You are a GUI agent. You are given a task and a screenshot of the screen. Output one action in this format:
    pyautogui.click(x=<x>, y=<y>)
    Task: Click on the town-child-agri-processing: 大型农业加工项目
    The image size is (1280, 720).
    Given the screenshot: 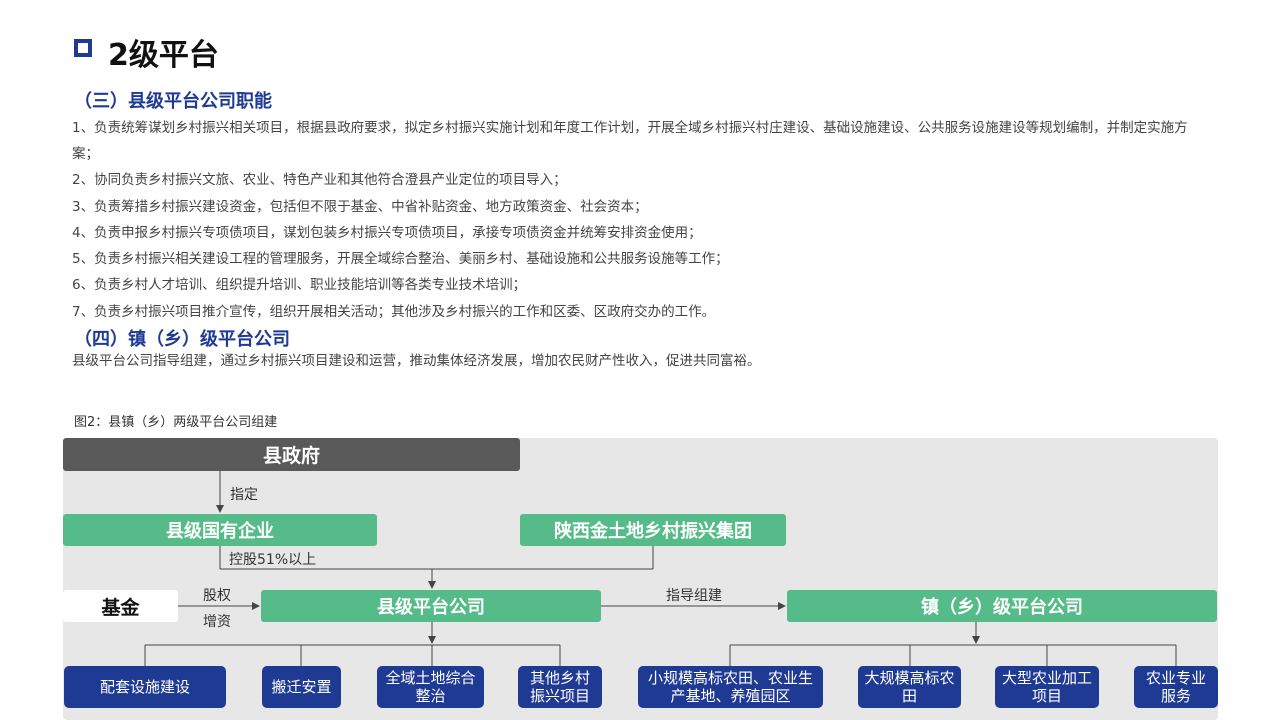 What is the action you would take?
    pyautogui.click(x=1047, y=687)
    